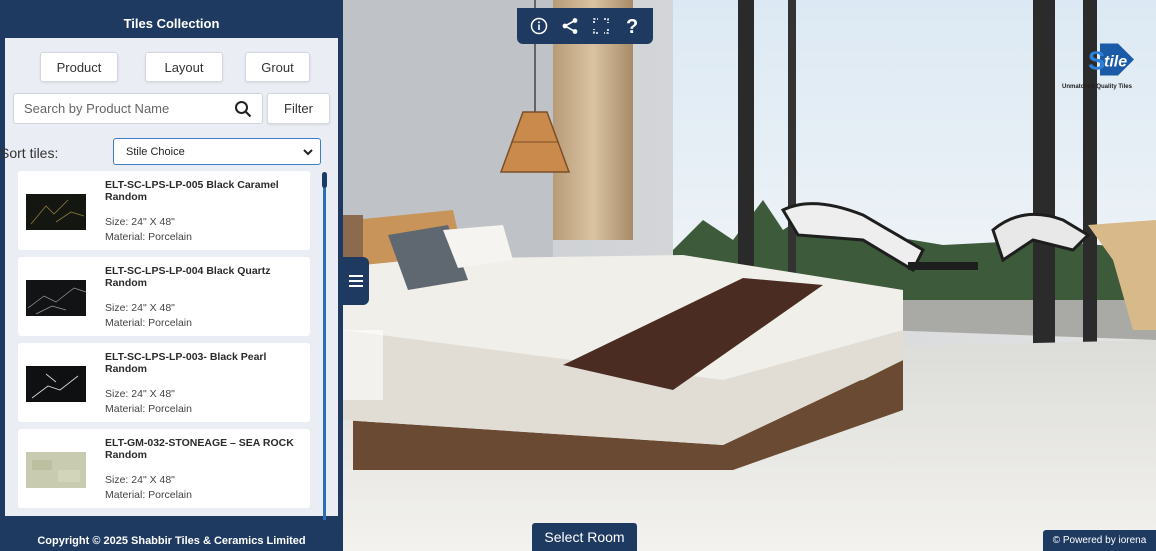  Describe the element at coordinates (186, 363) in the screenshot. I see `product-title: ELT-SC-LPS-LP-003- Black Pearl Random` at that location.